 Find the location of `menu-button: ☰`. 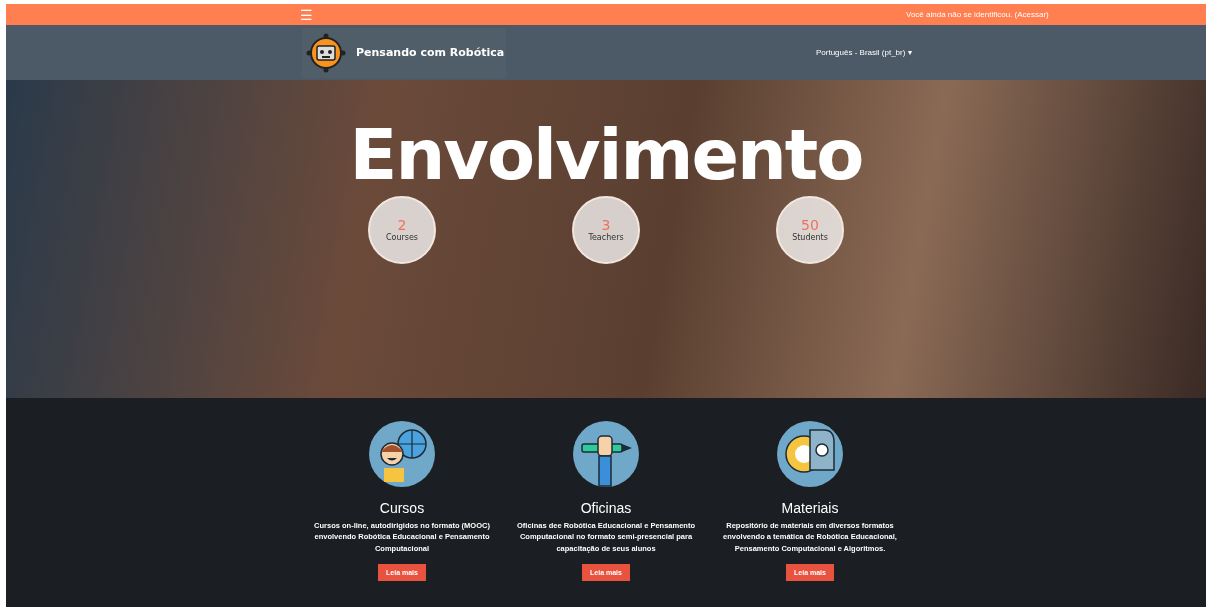

menu-button: ☰ is located at coordinates (306, 14).